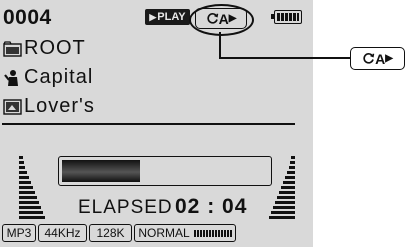  What do you see at coordinates (148, 124) in the screenshot?
I see `divider` at bounding box center [148, 124].